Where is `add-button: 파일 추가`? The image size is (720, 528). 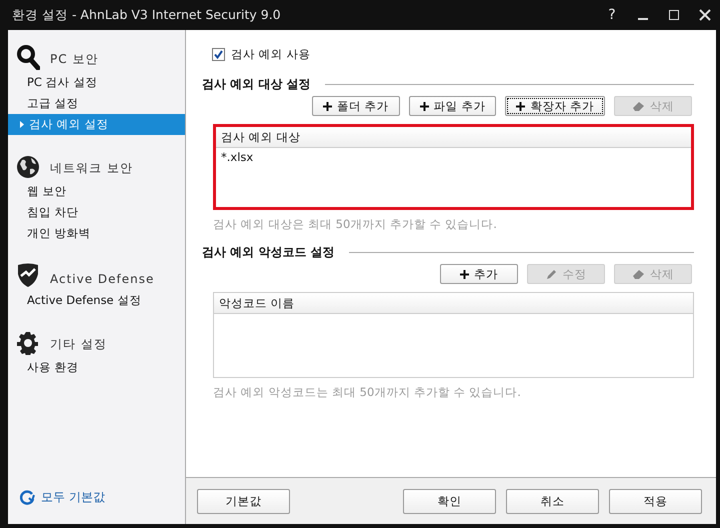
add-button: 파일 추가 is located at coordinates (452, 106).